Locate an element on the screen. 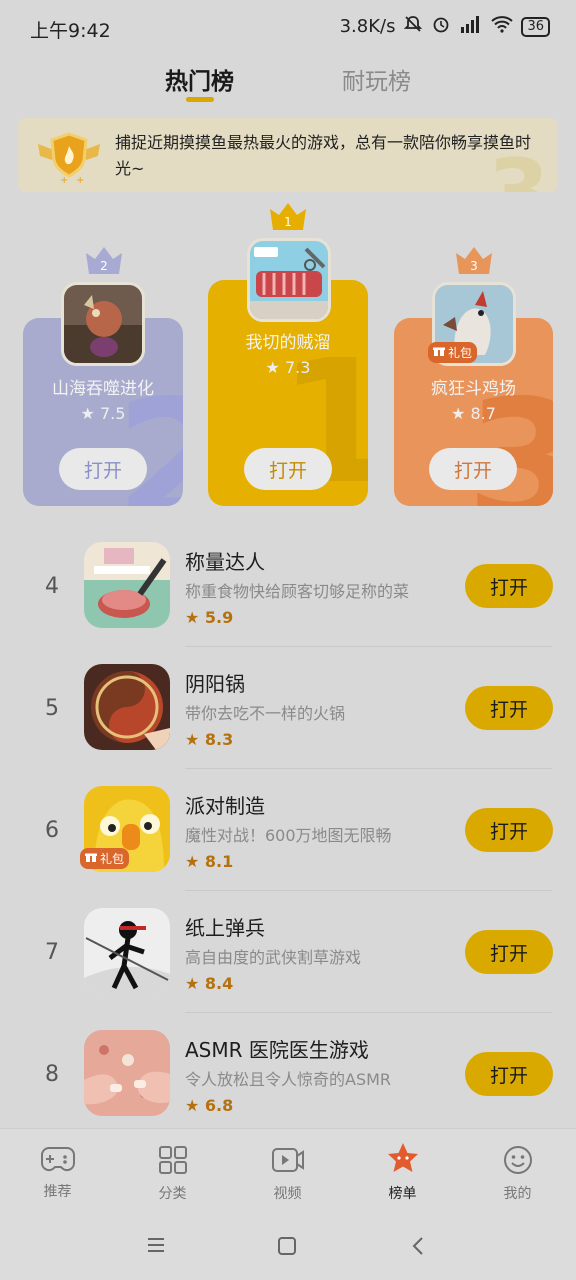 The image size is (576, 1280). crown-icon: 1 is located at coordinates (288, 218).